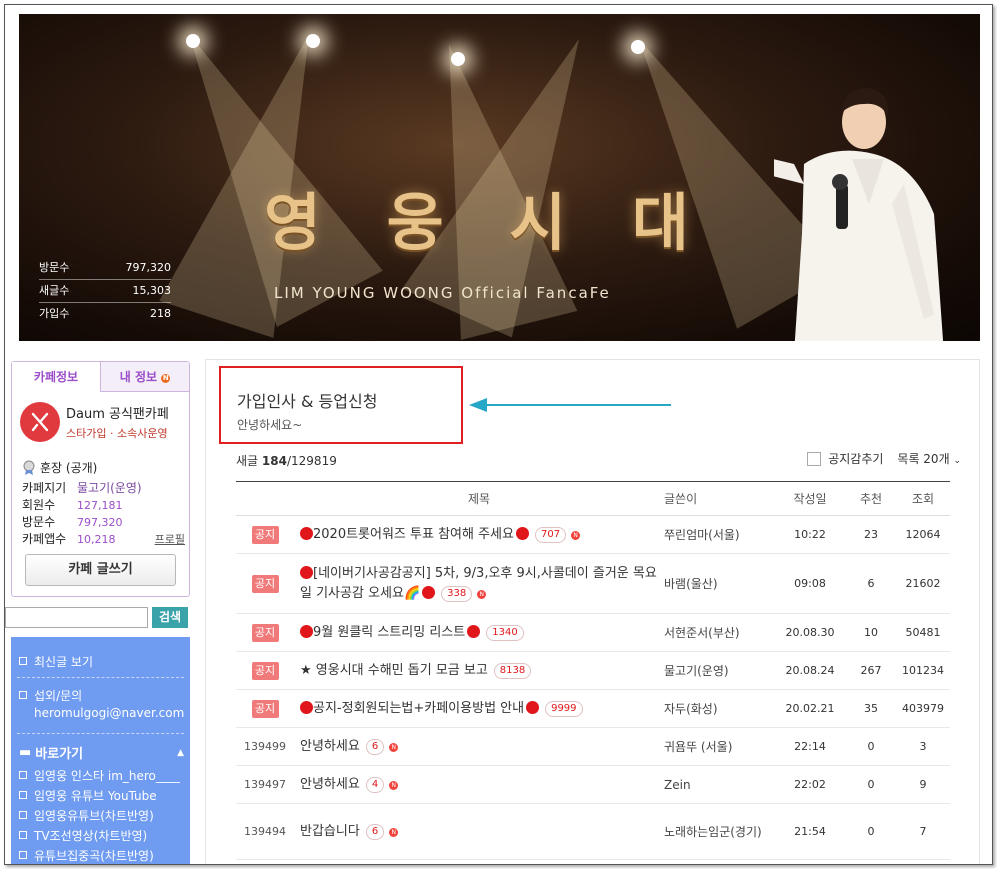 Image resolution: width=997 pixels, height=869 pixels. What do you see at coordinates (375, 784) in the screenshot?
I see `comment-count: 4` at bounding box center [375, 784].